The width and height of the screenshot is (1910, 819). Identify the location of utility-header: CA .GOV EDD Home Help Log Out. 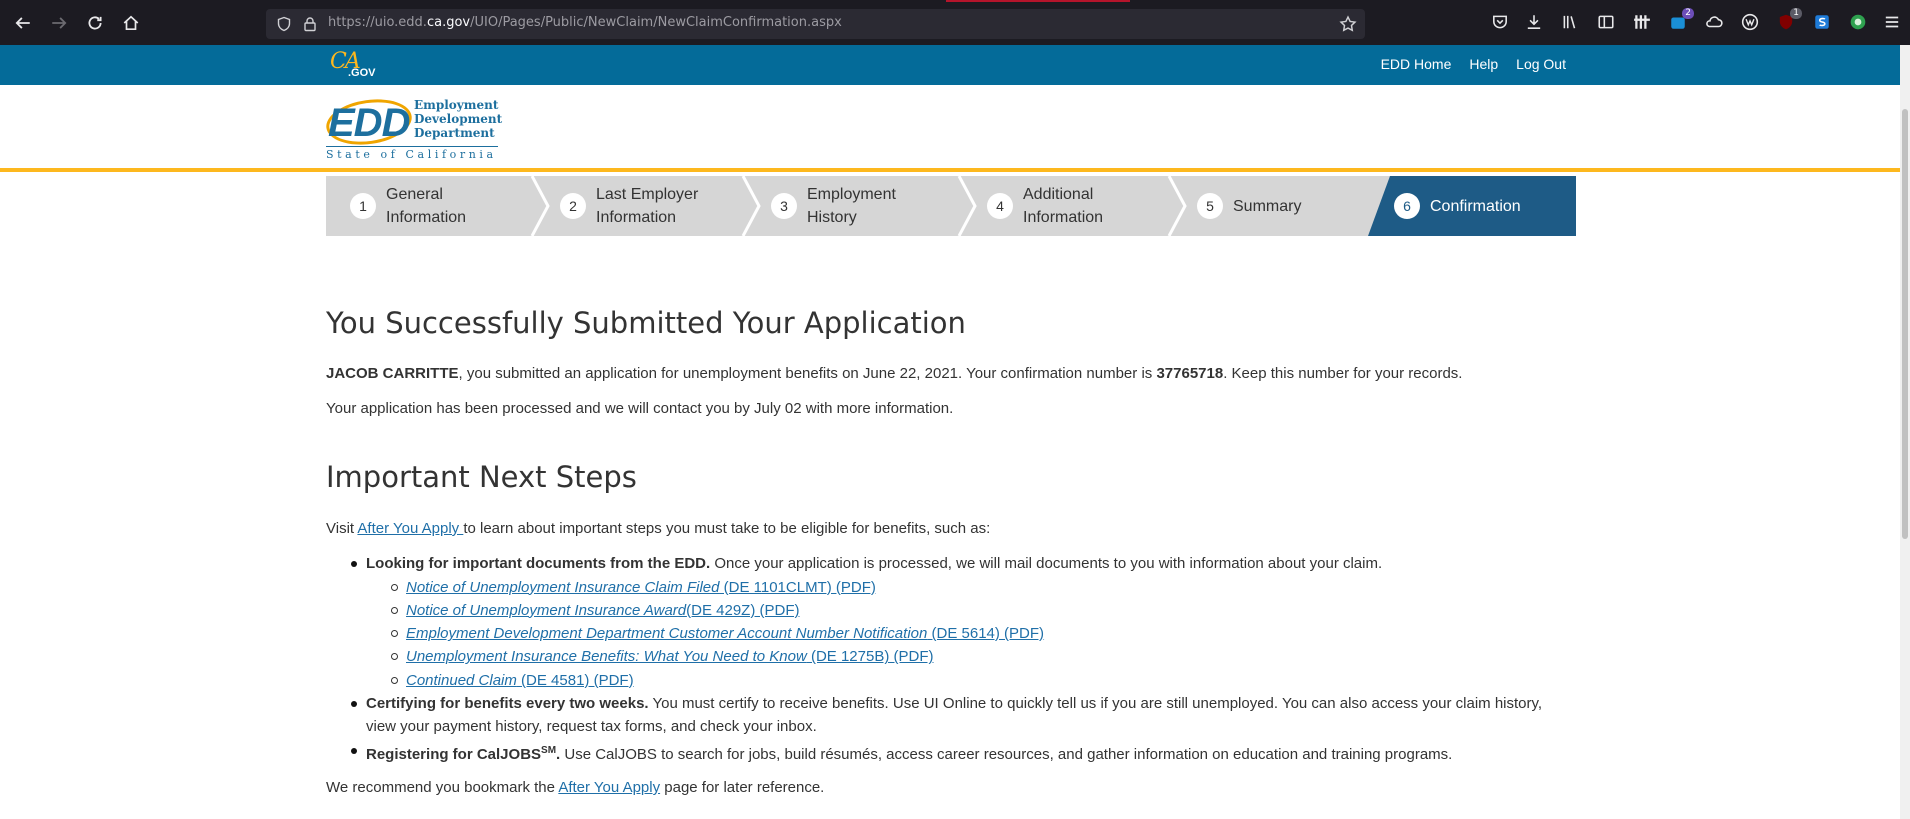
(950, 65).